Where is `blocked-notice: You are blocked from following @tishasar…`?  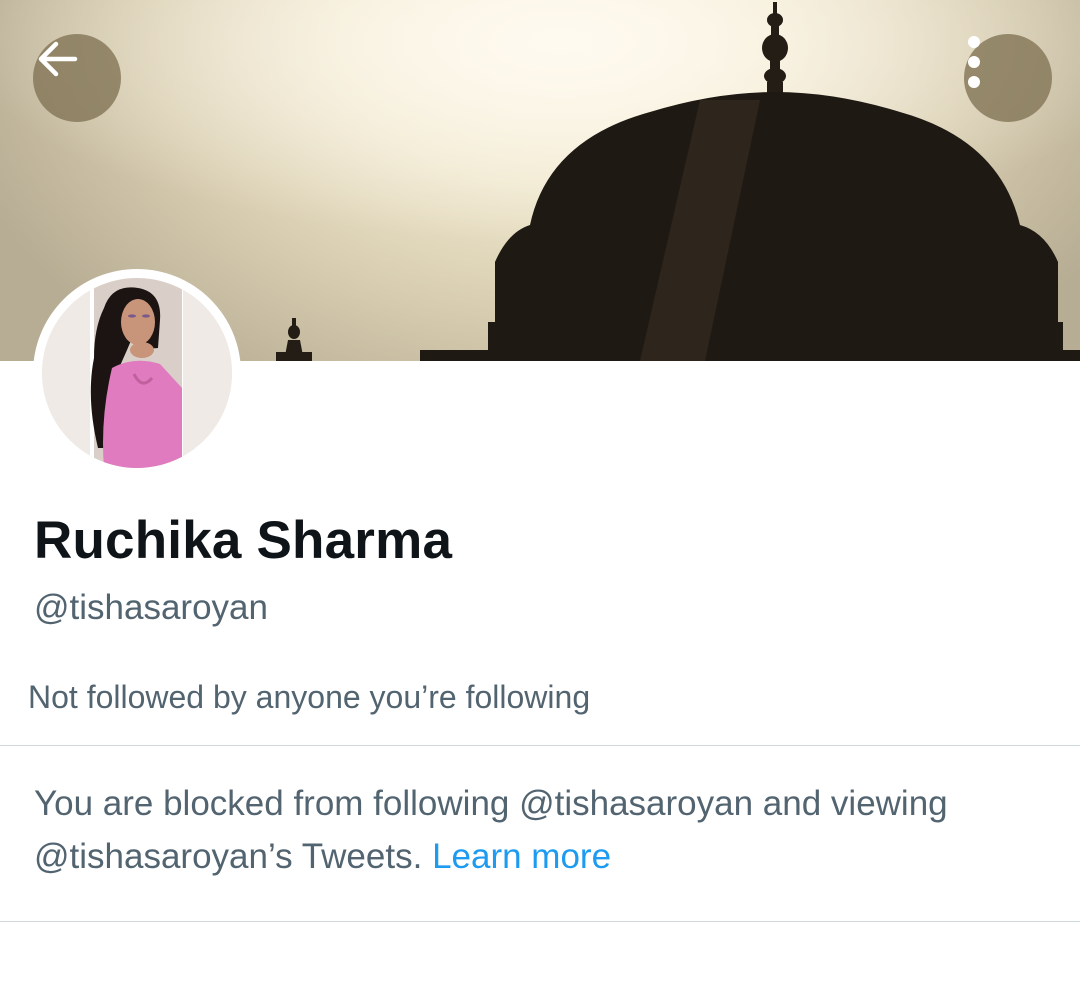
blocked-notice: You are blocked from following @tishasar… is located at coordinates (549, 830).